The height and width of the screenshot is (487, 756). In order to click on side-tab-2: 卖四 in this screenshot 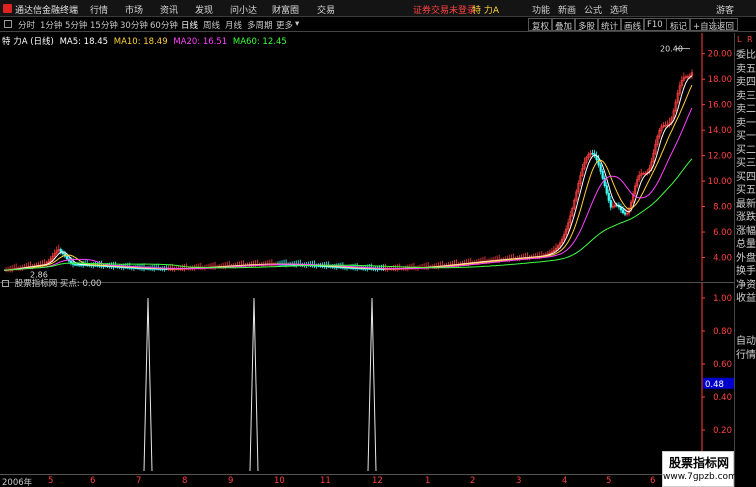, I will do `click(745, 83)`.